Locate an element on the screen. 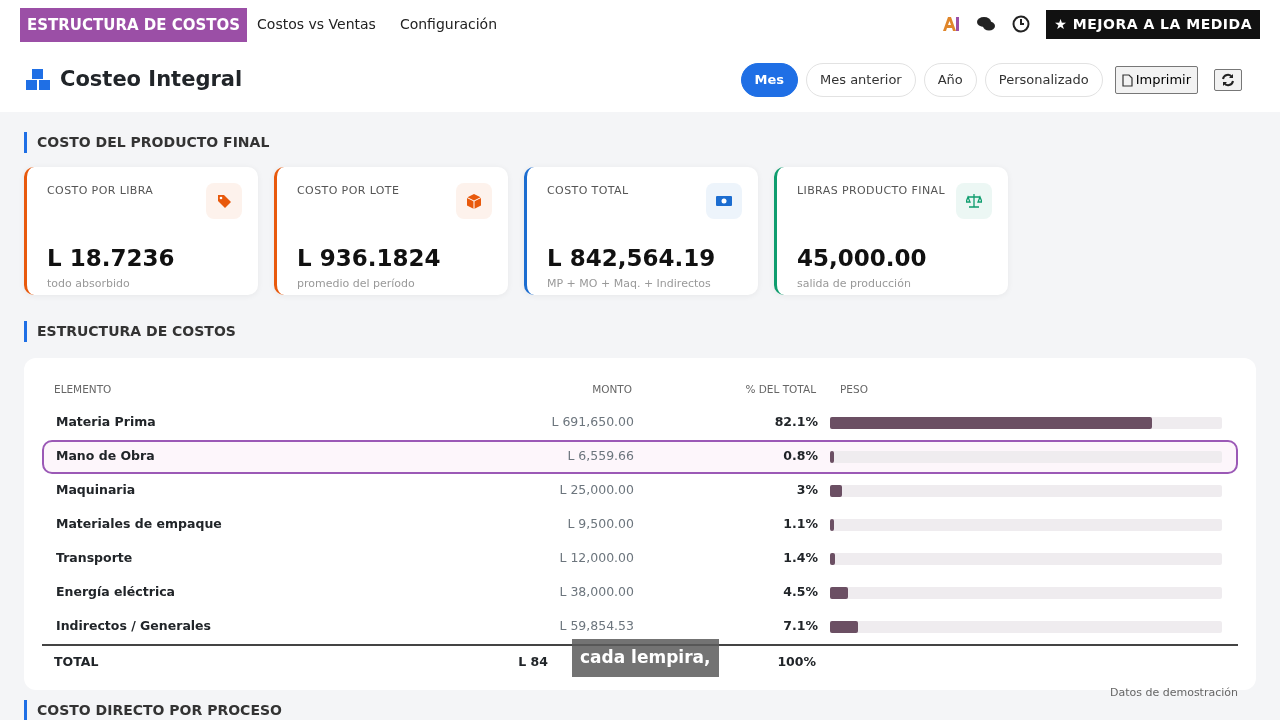 The image size is (1280, 720). kpi-note: MP + MO + Maq. + Indirectos is located at coordinates (629, 283).